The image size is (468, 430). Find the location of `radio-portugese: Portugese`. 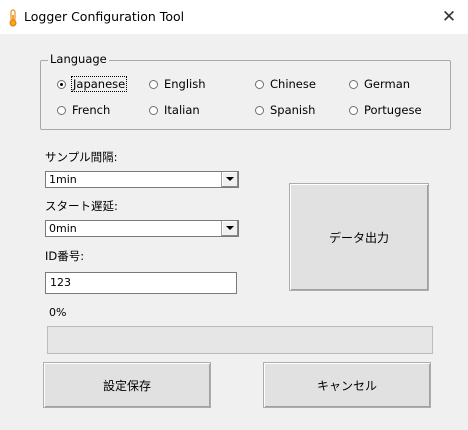

radio-portugese: Portugese is located at coordinates (385, 110).